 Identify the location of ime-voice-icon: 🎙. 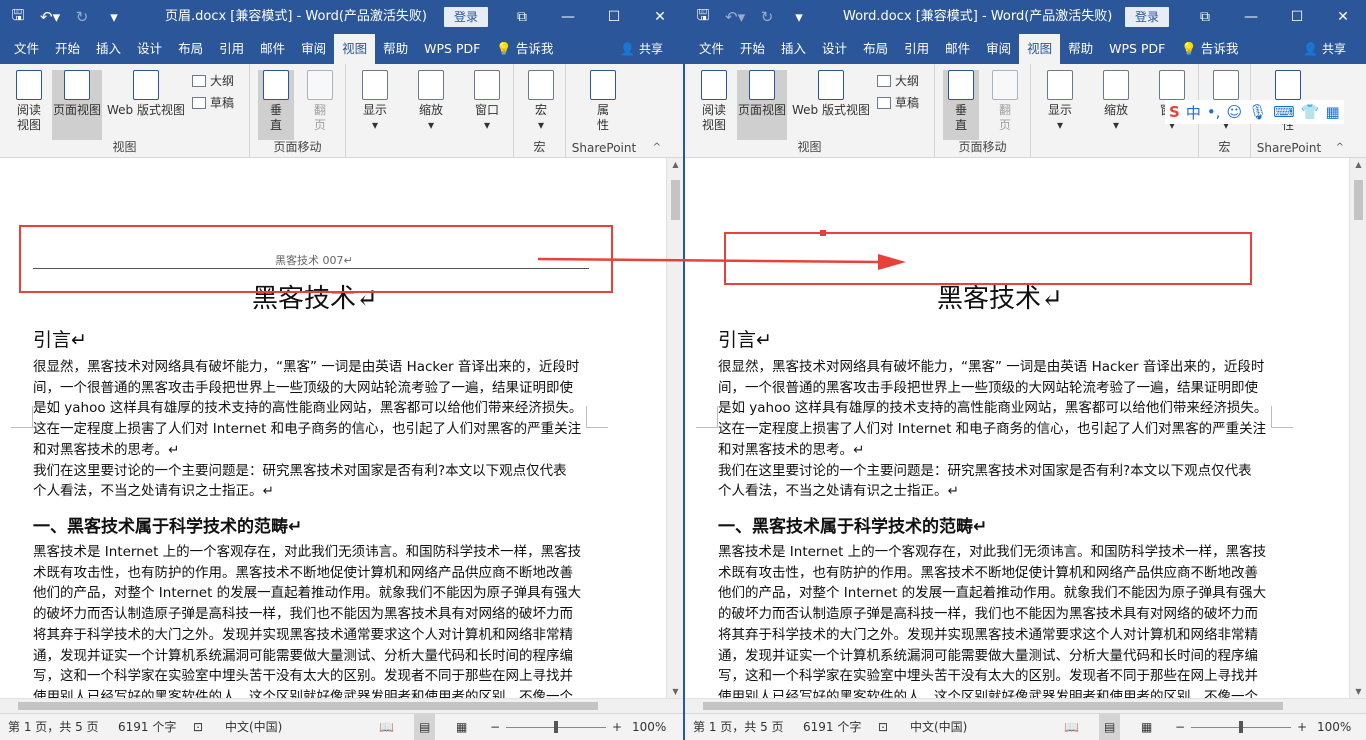
(1257, 112).